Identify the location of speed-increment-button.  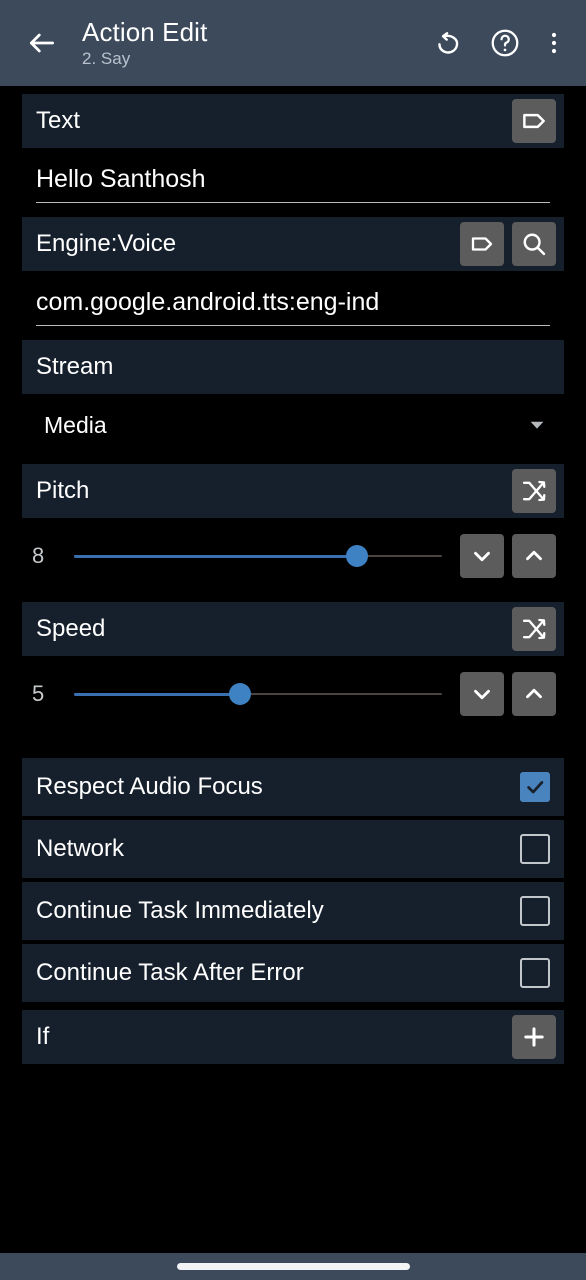
(534, 694).